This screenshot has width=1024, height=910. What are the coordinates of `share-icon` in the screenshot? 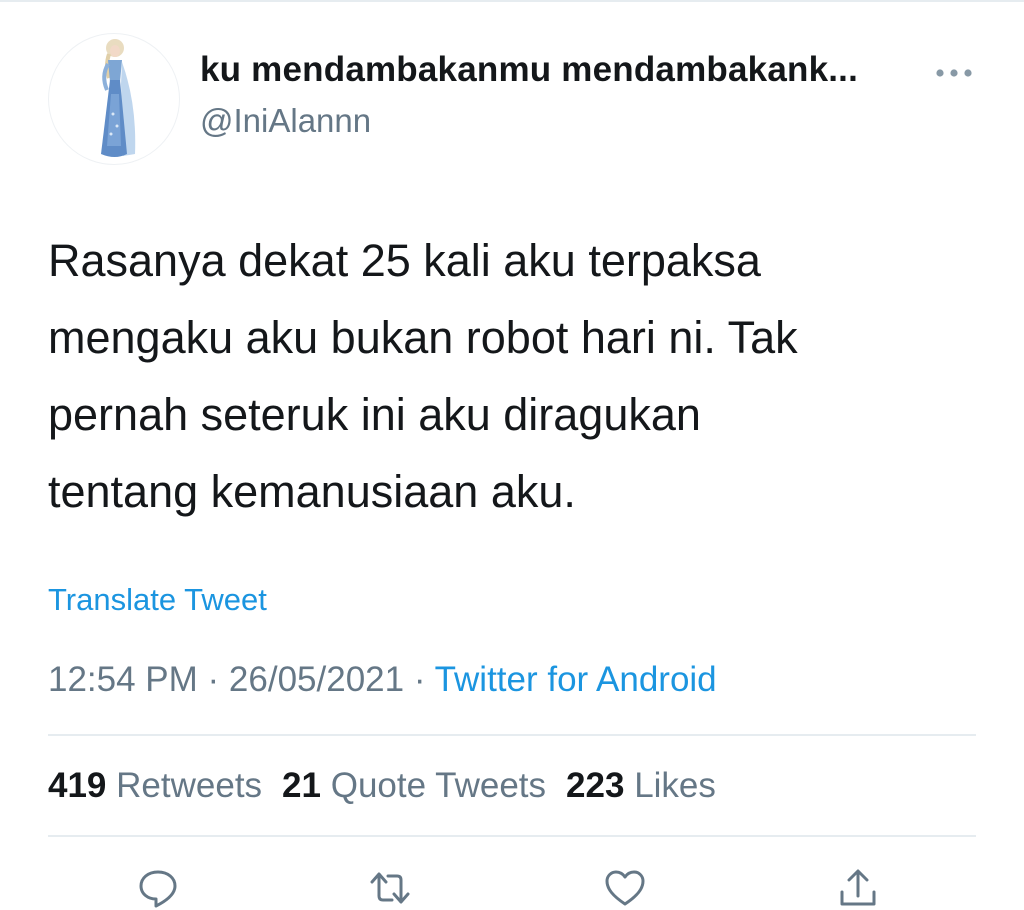 It's located at (858, 888).